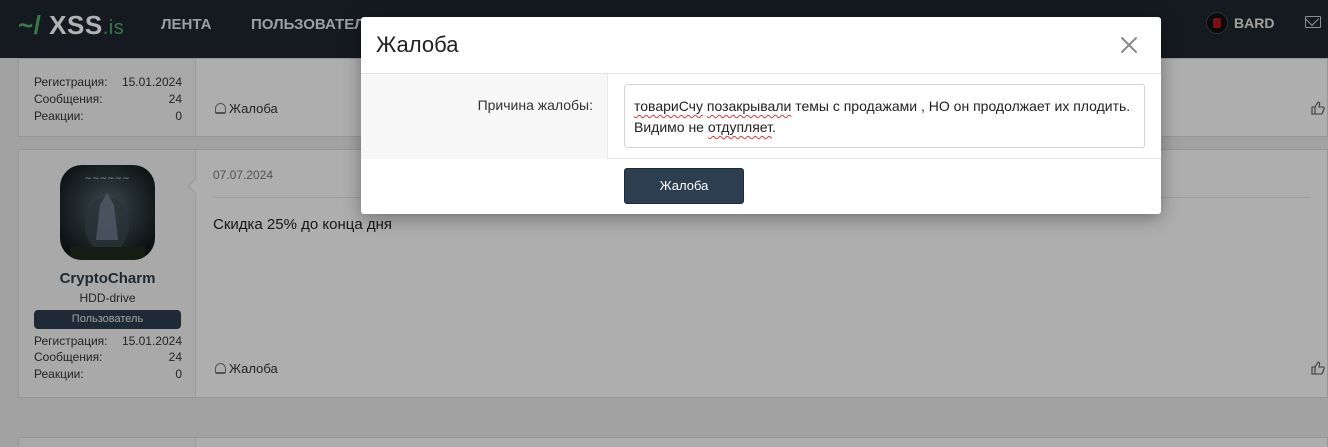 This screenshot has width=1328, height=447. Describe the element at coordinates (484, 116) in the screenshot. I see `label-column: Причина жалобы:` at that location.